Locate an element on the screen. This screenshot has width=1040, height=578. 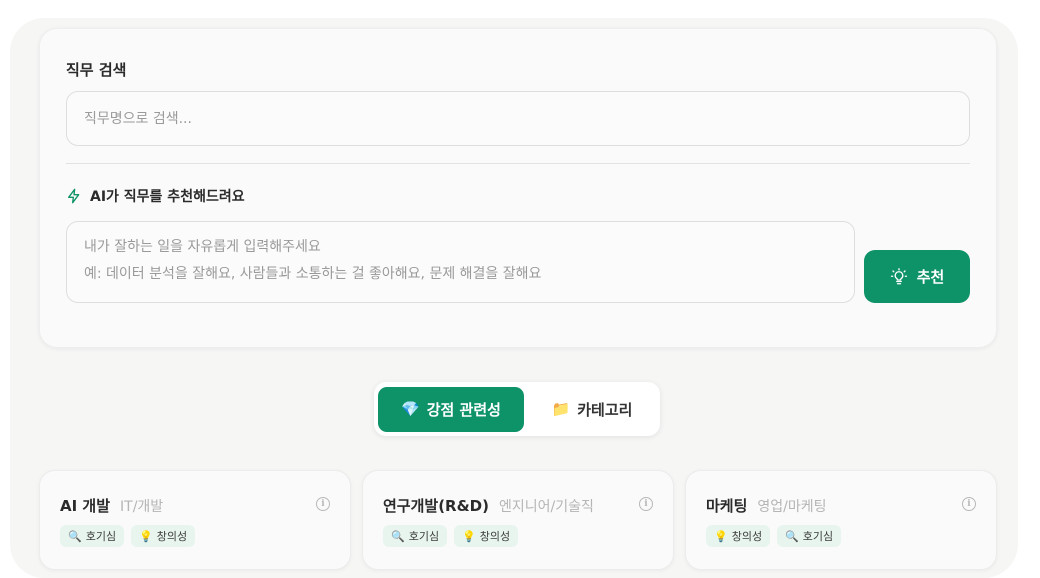
tab-category-label: 카테고리 is located at coordinates (605, 409).